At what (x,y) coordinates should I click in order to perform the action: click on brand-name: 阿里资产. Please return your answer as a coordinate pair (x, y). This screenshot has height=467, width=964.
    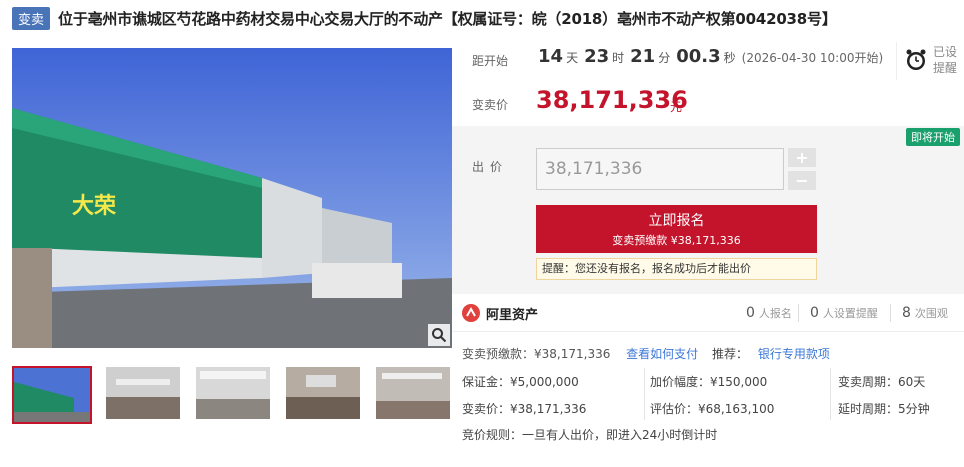
    Looking at the image, I should click on (512, 315).